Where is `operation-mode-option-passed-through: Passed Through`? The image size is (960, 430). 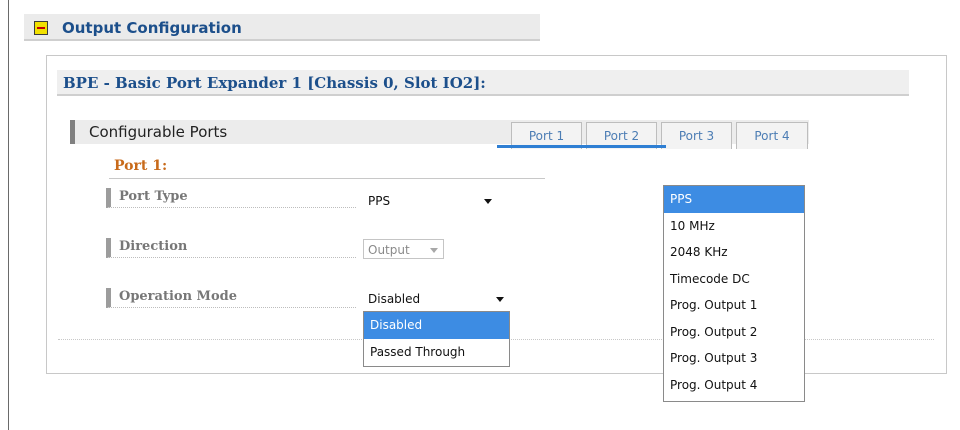 operation-mode-option-passed-through: Passed Through is located at coordinates (436, 352).